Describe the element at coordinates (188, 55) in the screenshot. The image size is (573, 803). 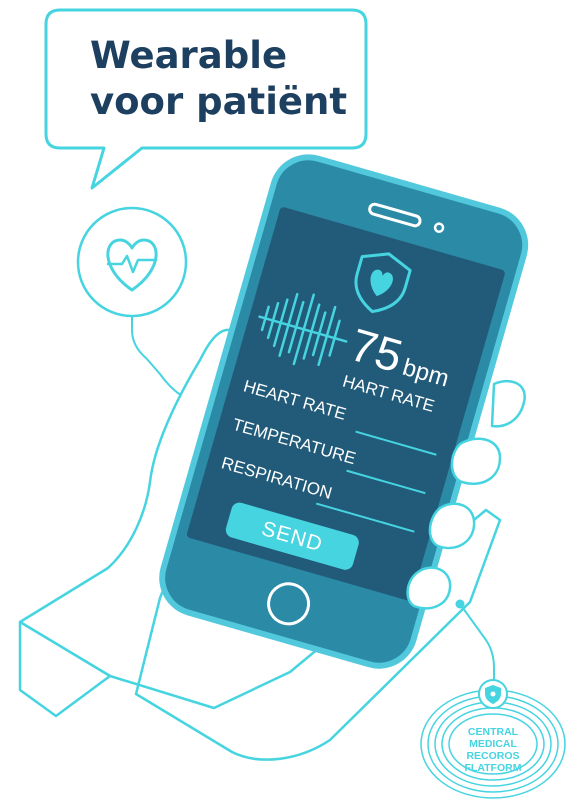
I see `bubble-line-1: Wearable` at that location.